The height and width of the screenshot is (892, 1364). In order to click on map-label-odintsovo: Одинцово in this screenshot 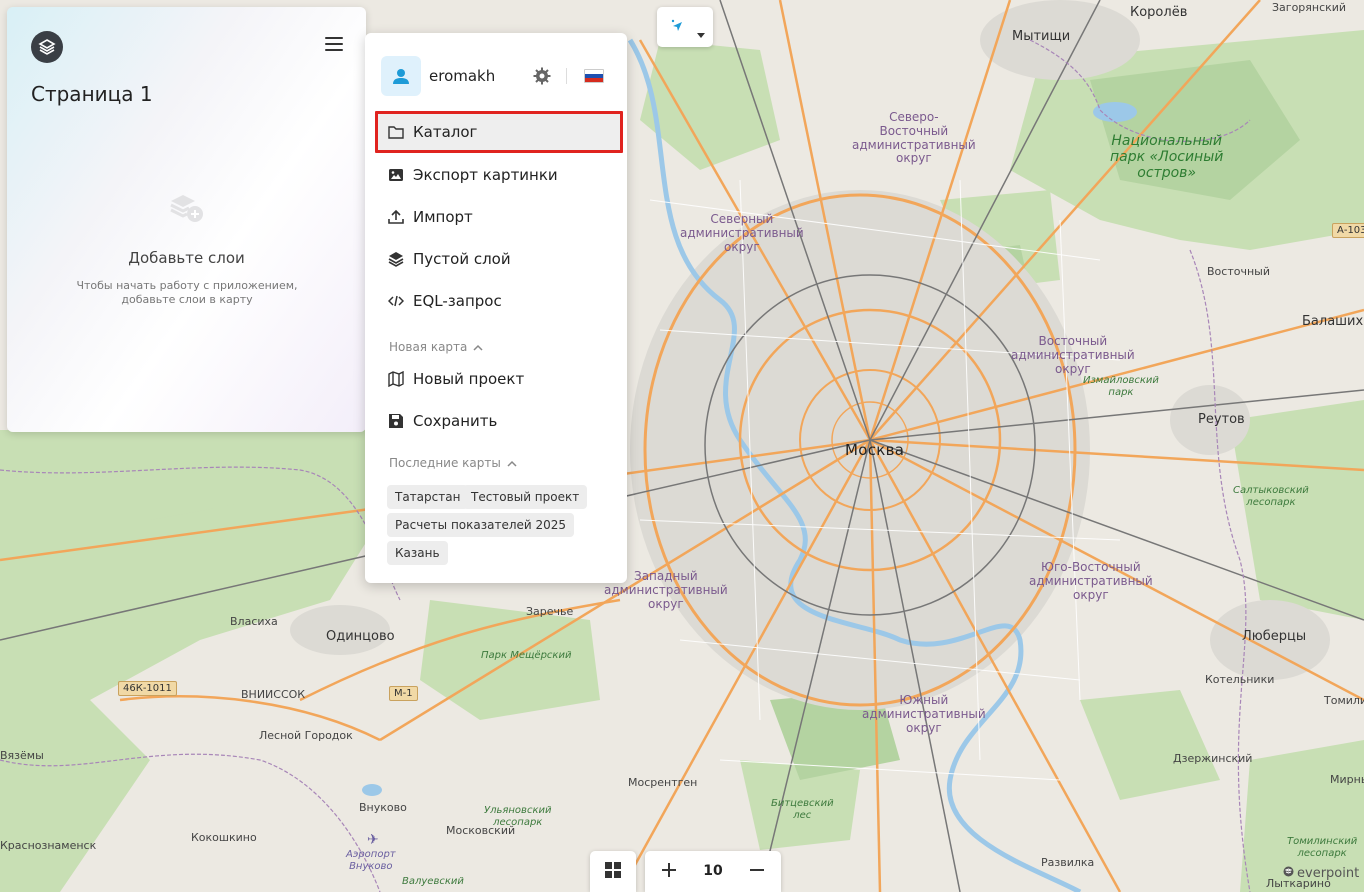, I will do `click(360, 636)`.